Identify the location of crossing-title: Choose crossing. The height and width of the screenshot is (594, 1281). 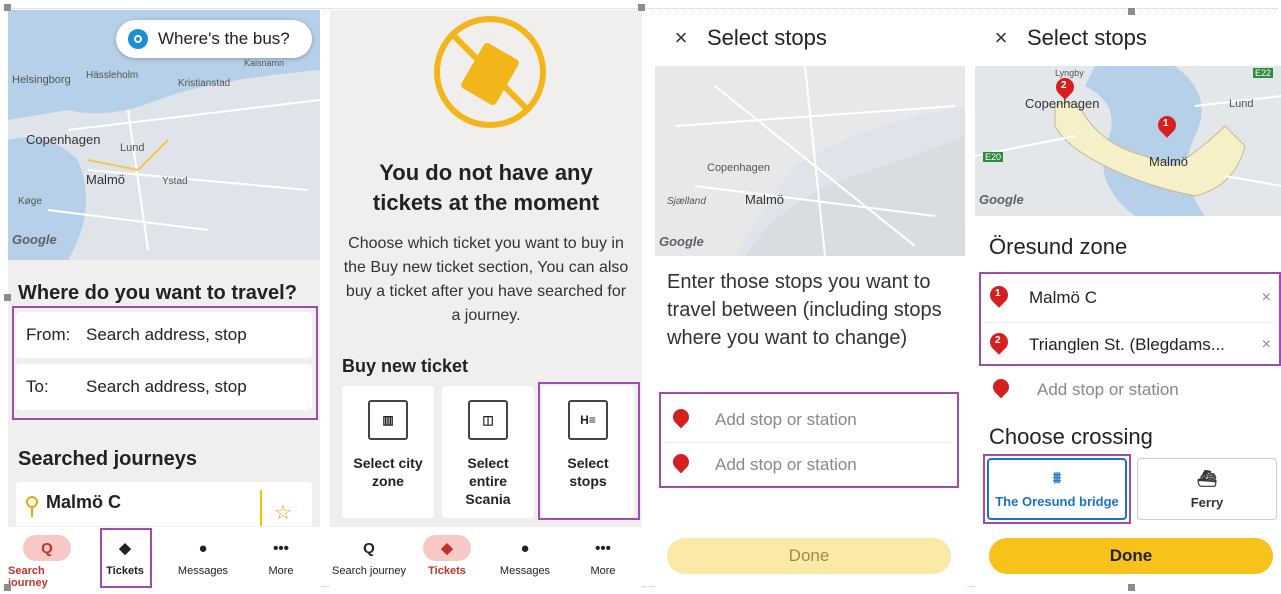
(1071, 436).